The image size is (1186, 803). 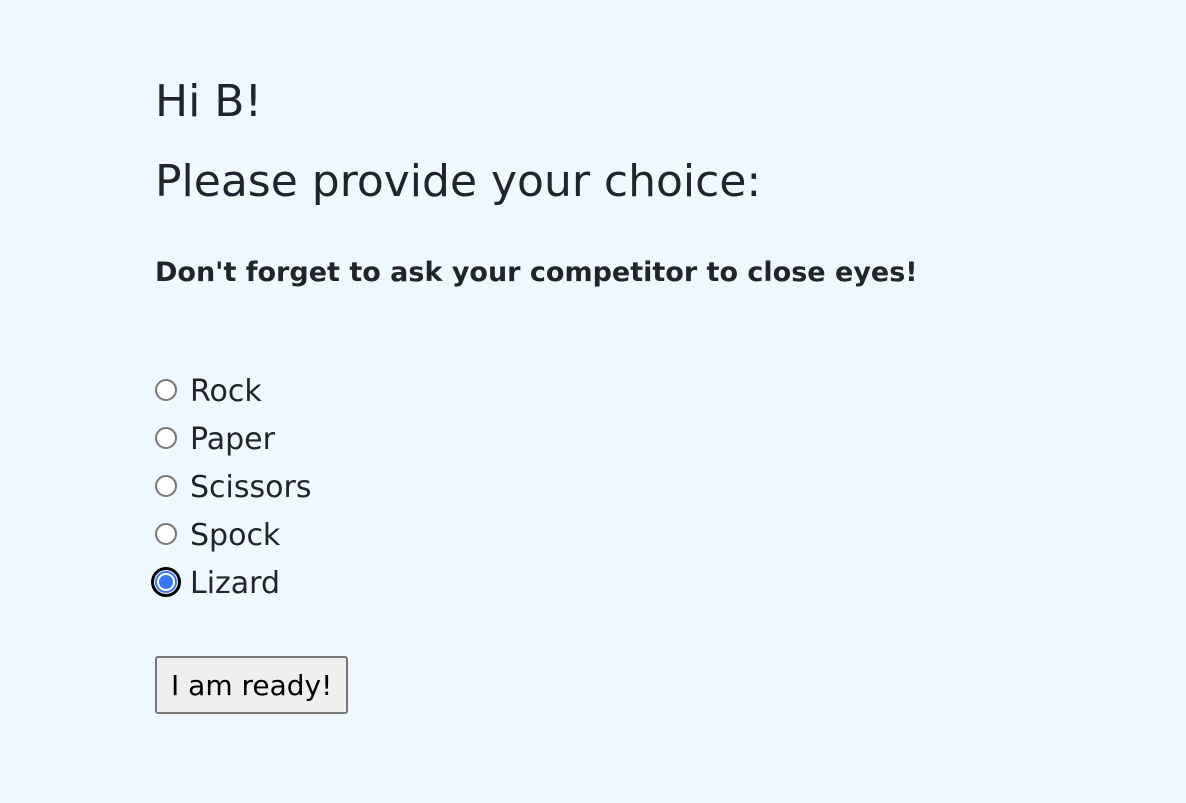 What do you see at coordinates (251, 487) in the screenshot?
I see `option-label-scissors: Scissors` at bounding box center [251, 487].